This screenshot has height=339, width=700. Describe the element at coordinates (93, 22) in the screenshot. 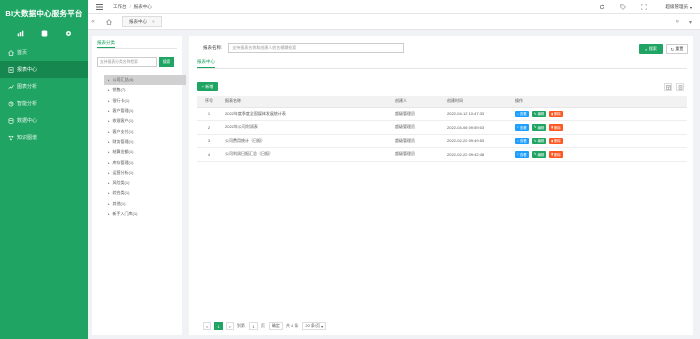

I see `tabs-scroll-left-icon: «` at that location.